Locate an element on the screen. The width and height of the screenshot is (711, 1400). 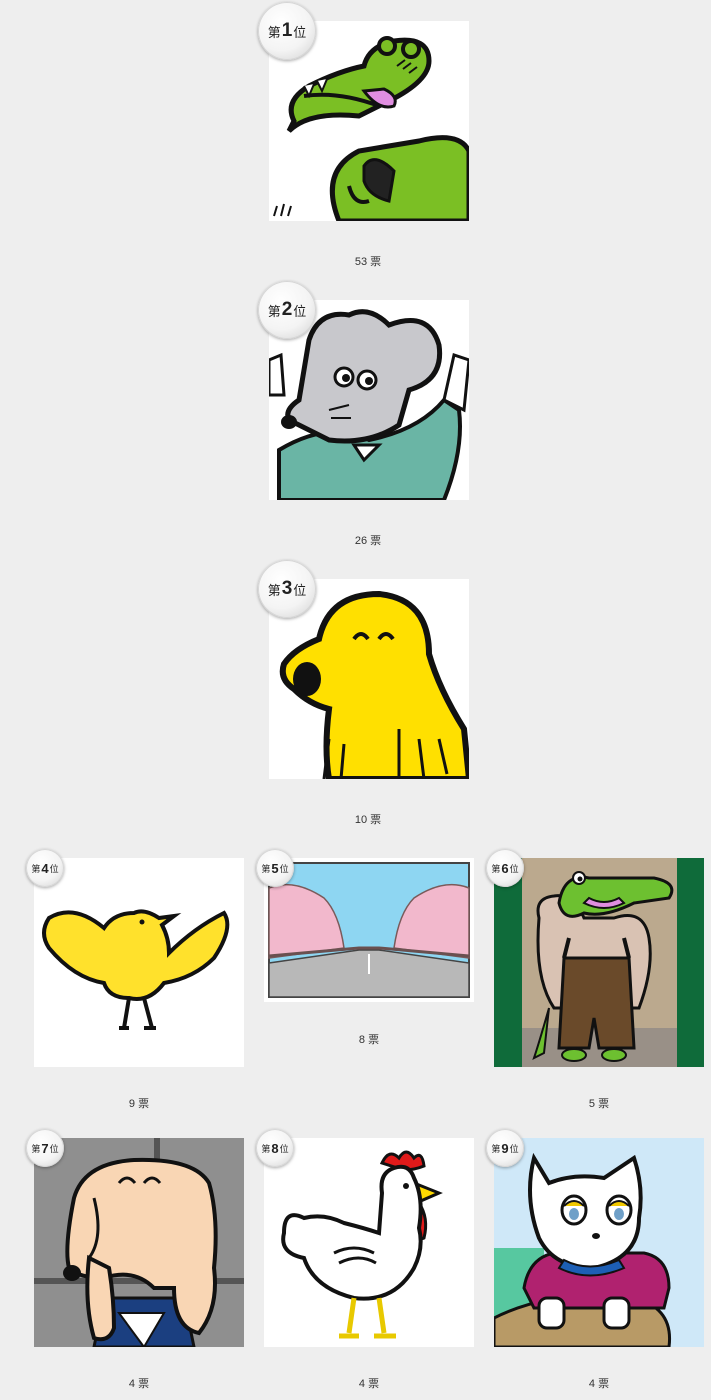
rank-number: 8 is located at coordinates (275, 1148).